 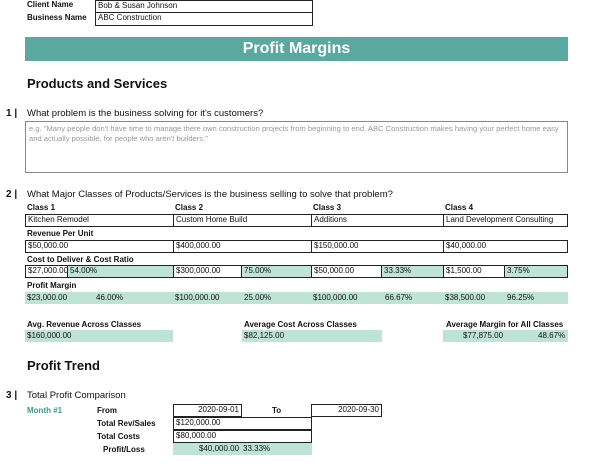 I want to click on class-4-revenue-field: $40,000.00, so click(x=505, y=246).